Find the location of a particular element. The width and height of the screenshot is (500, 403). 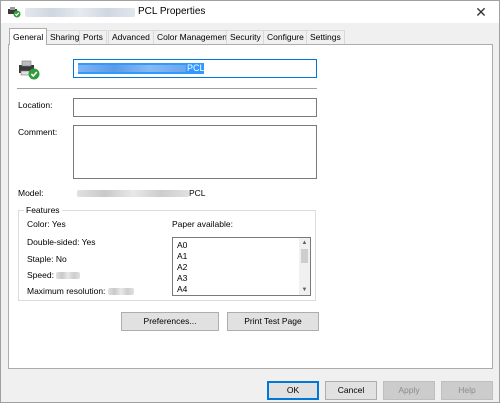

comment-textarea is located at coordinates (195, 152).